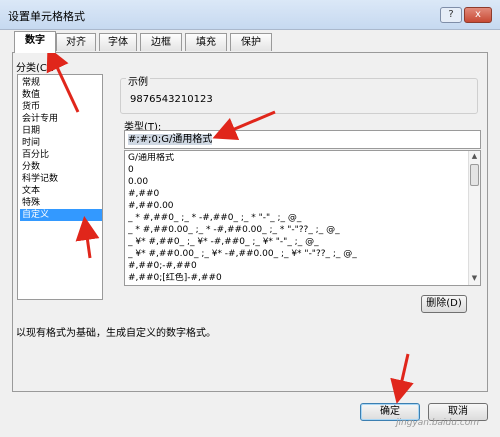 This screenshot has width=500, height=437. Describe the element at coordinates (251, 42) in the screenshot. I see `tab-protection: 保护` at that location.